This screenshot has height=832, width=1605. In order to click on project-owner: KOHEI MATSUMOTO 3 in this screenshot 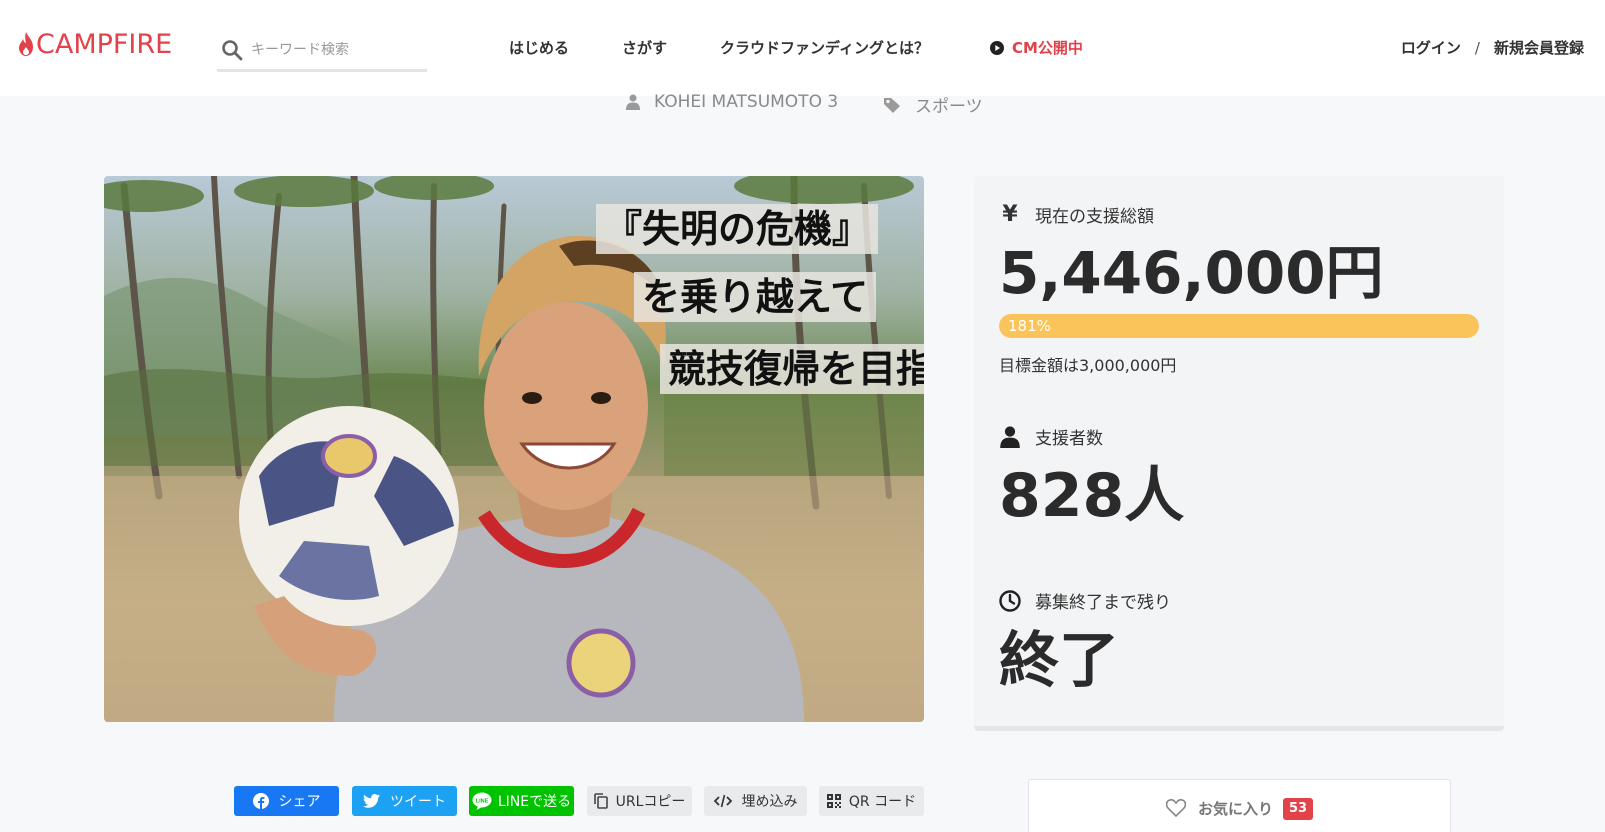, I will do `click(732, 102)`.